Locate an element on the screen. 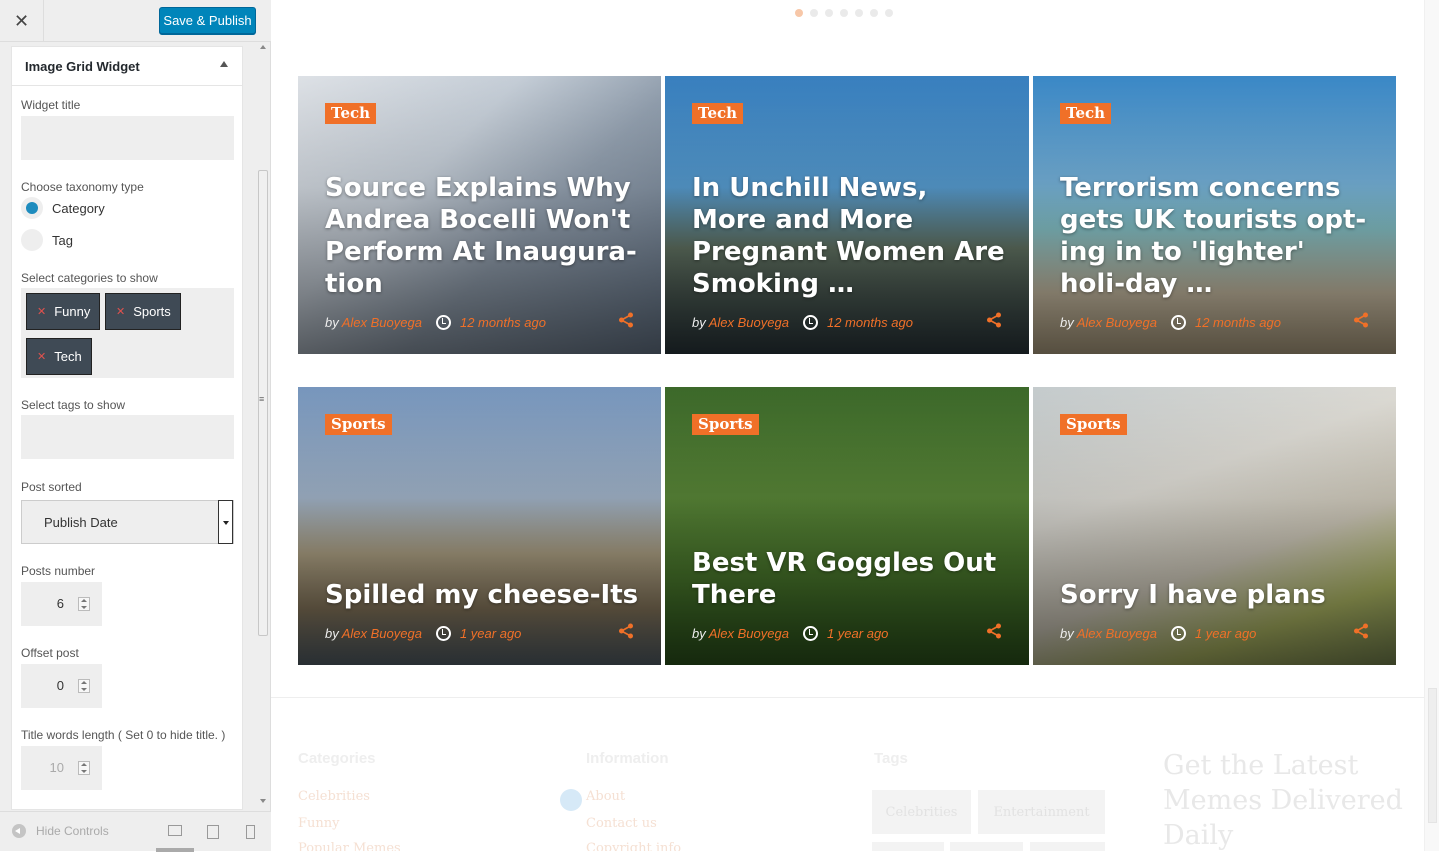 The height and width of the screenshot is (852, 1439). radio-tag-label: Tag is located at coordinates (62, 240).